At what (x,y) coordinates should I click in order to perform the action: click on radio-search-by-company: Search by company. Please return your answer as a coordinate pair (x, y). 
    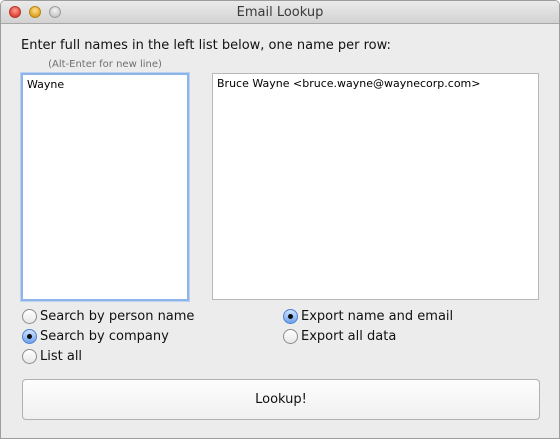
    Looking at the image, I should click on (95, 336).